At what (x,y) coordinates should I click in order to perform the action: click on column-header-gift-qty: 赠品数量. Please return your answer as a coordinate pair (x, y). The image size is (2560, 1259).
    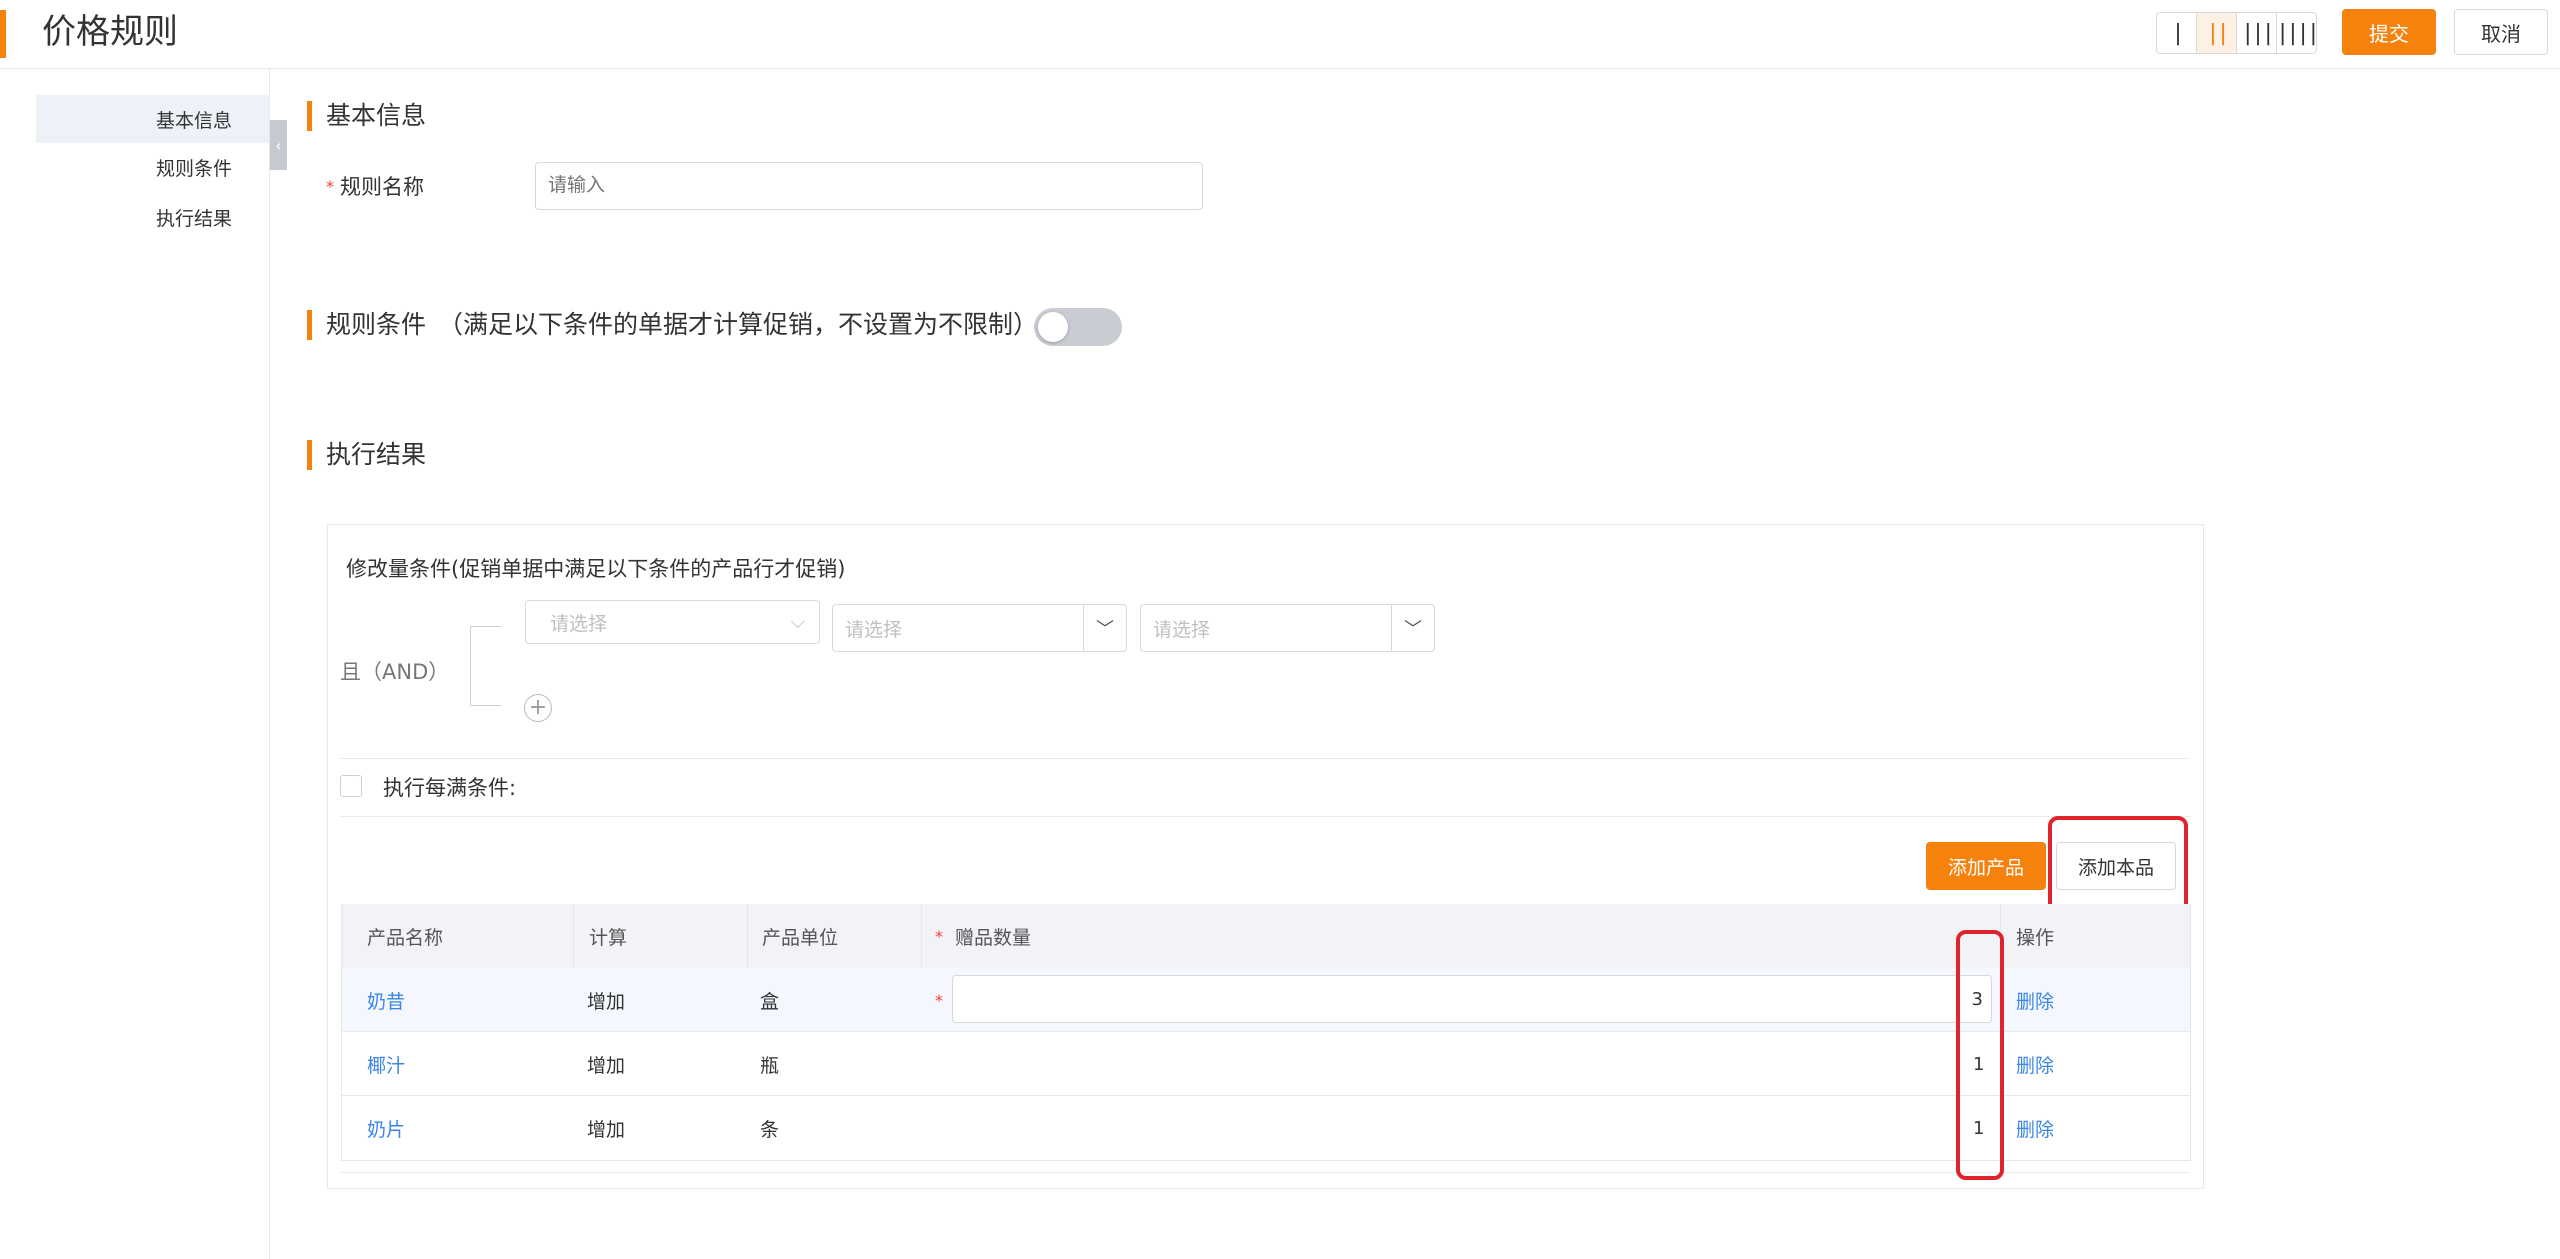
    Looking at the image, I should click on (993, 937).